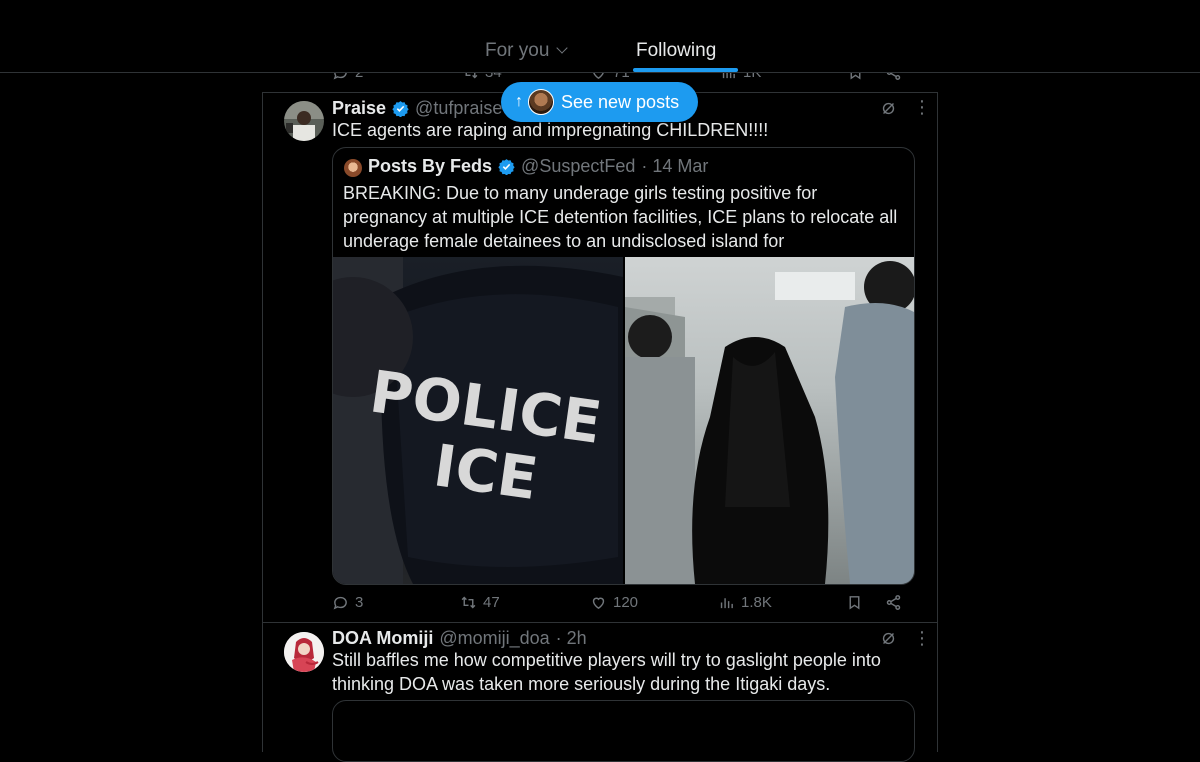 The image size is (1200, 762). What do you see at coordinates (769, 420) in the screenshot?
I see `detention-escort-image` at bounding box center [769, 420].